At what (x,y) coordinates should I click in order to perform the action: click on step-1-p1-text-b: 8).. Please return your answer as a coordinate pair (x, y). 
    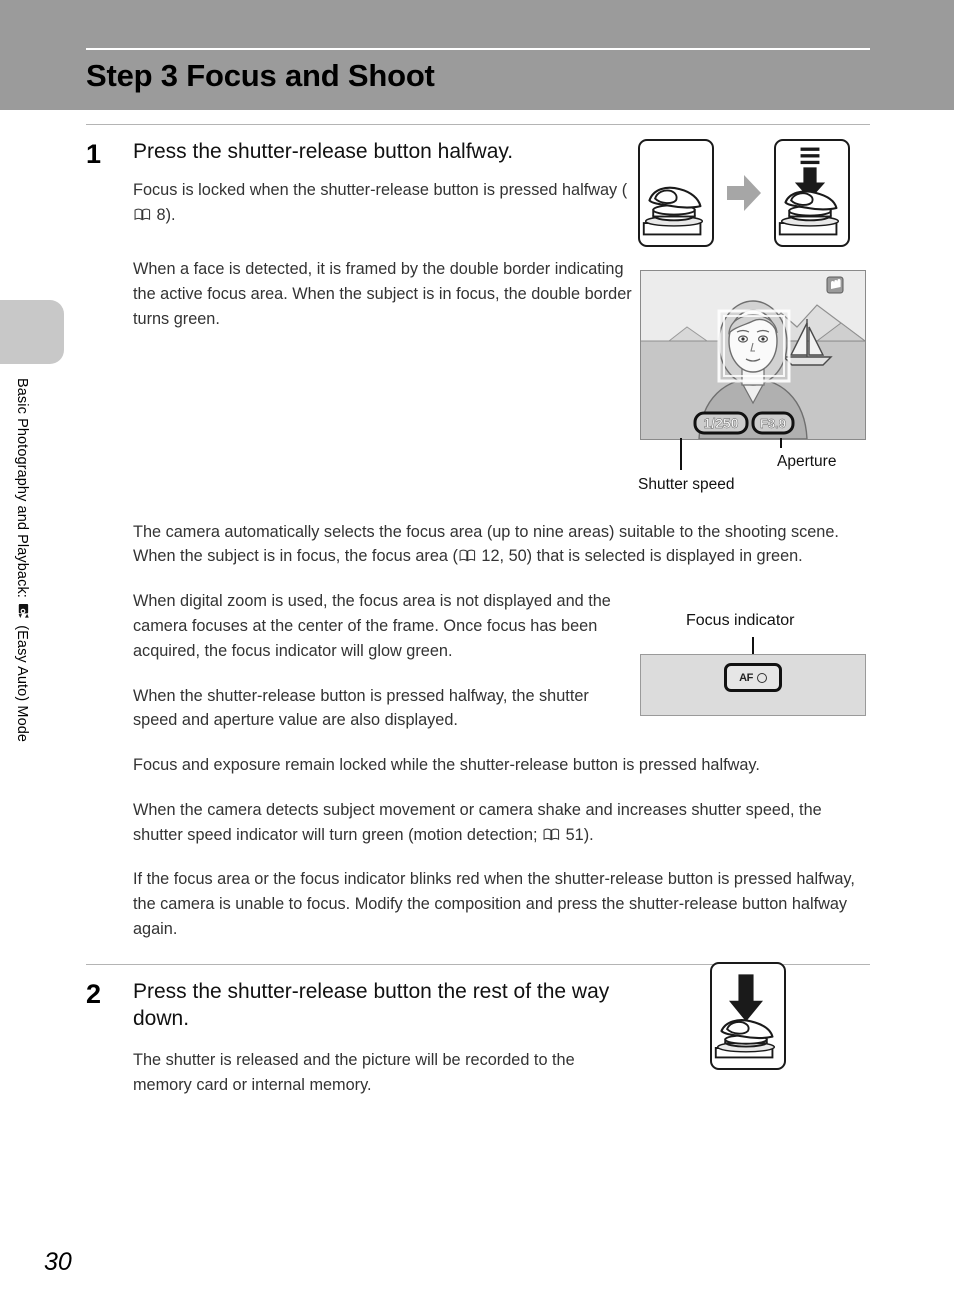
    Looking at the image, I should click on (164, 214).